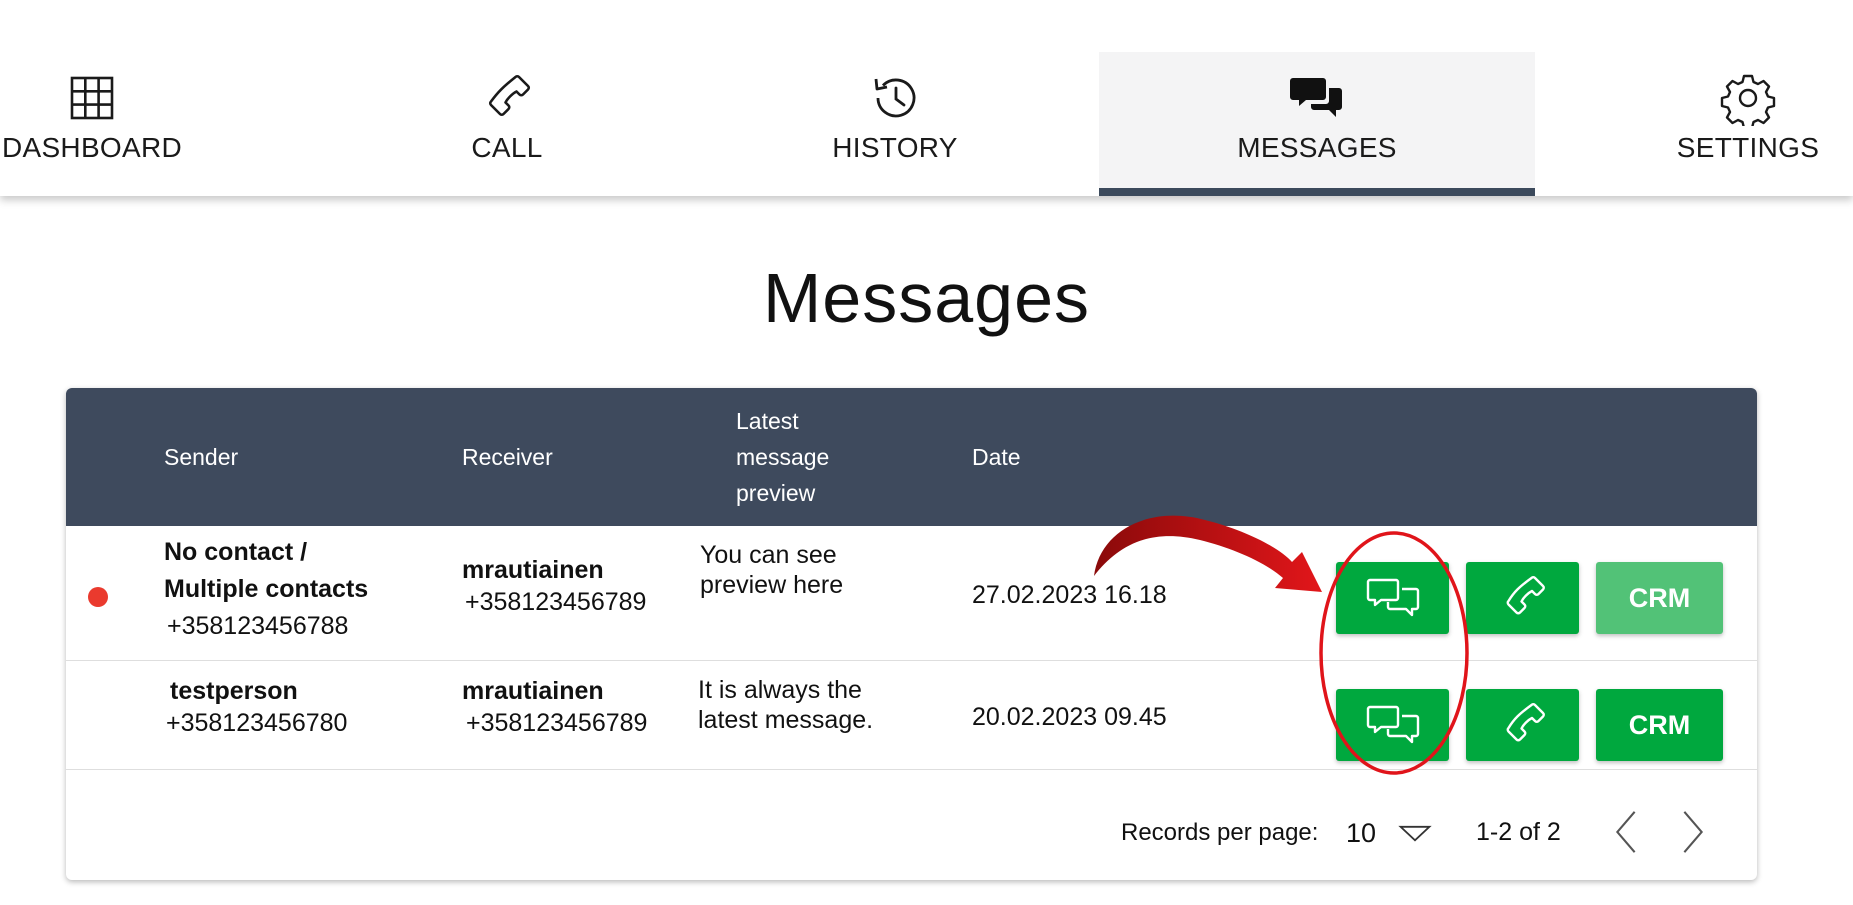 The image size is (1853, 905). Describe the element at coordinates (1069, 595) in the screenshot. I see `date-cell: 27.02.2023 16.18` at that location.